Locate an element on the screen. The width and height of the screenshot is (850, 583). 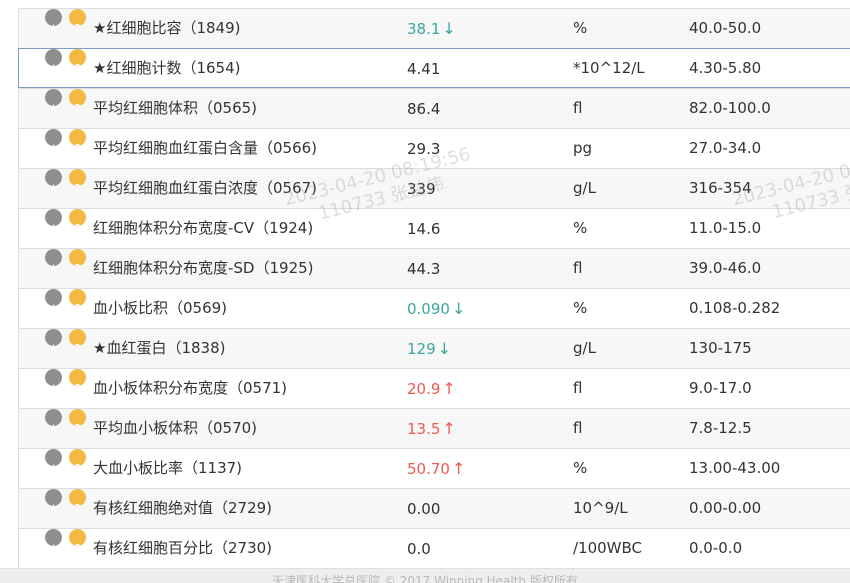
result-value: 4.41 is located at coordinates (424, 69).